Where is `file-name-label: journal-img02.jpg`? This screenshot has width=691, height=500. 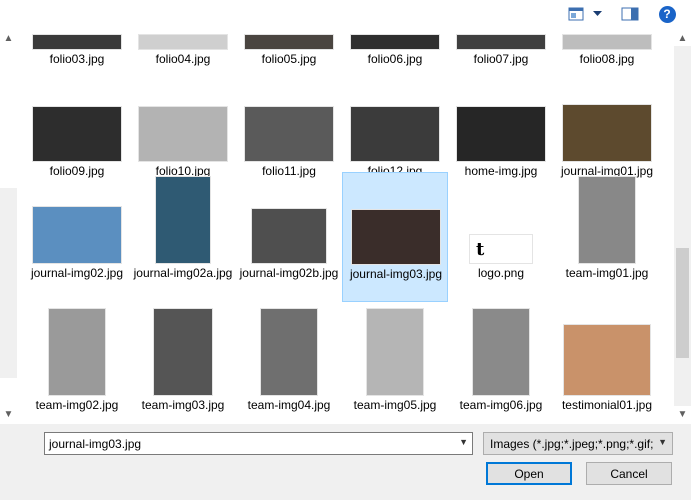
file-name-label: journal-img02.jpg is located at coordinates (77, 273).